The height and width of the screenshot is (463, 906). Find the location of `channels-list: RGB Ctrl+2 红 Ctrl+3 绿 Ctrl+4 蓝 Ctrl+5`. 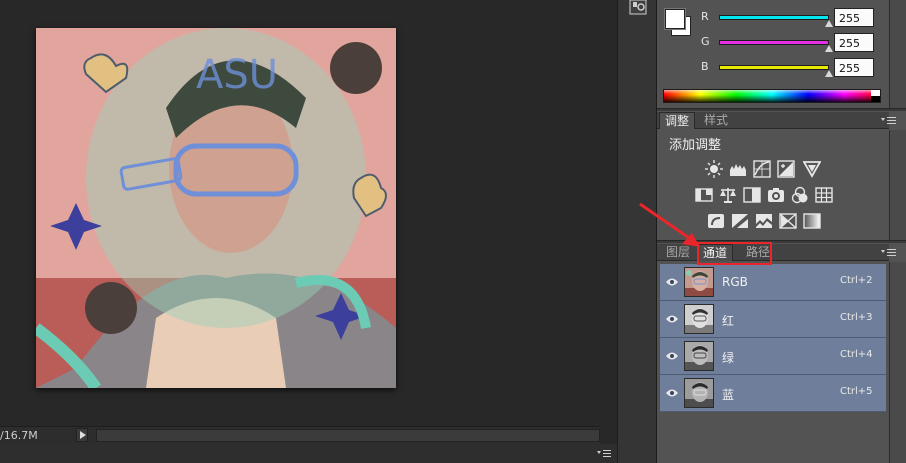

channels-list: RGB Ctrl+2 红 Ctrl+3 绿 Ctrl+4 蓝 Ctrl+5 is located at coordinates (773, 338).